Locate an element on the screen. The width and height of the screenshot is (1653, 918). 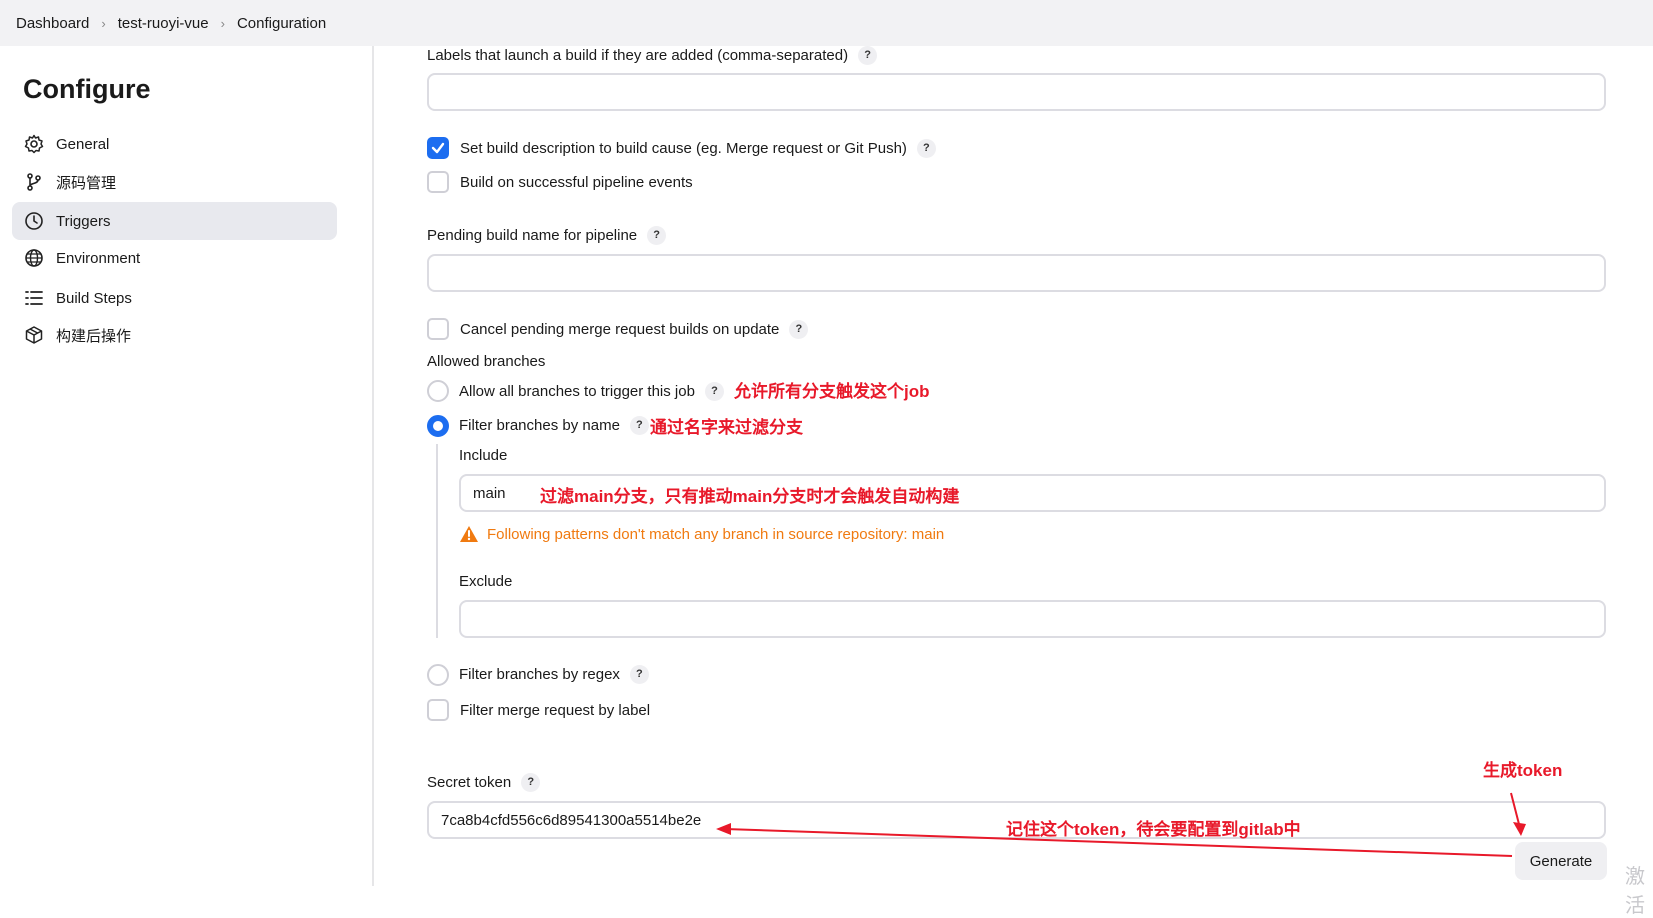
watermark: 激活 is located at coordinates (1635, 891).